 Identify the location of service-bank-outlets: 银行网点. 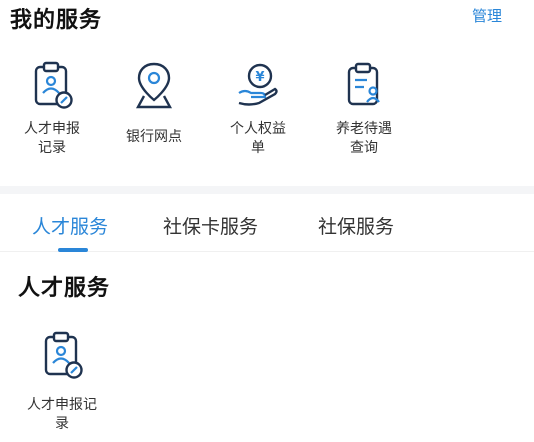
(154, 103).